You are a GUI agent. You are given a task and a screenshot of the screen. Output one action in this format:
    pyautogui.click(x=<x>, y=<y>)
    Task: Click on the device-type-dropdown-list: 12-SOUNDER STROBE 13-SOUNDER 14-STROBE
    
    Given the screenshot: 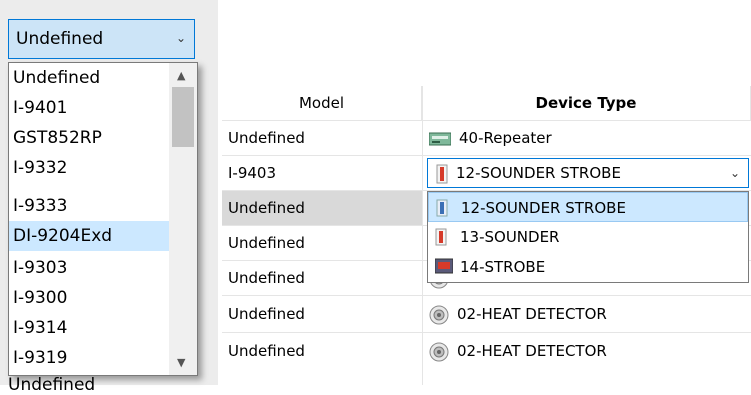 What is the action you would take?
    pyautogui.click(x=588, y=237)
    